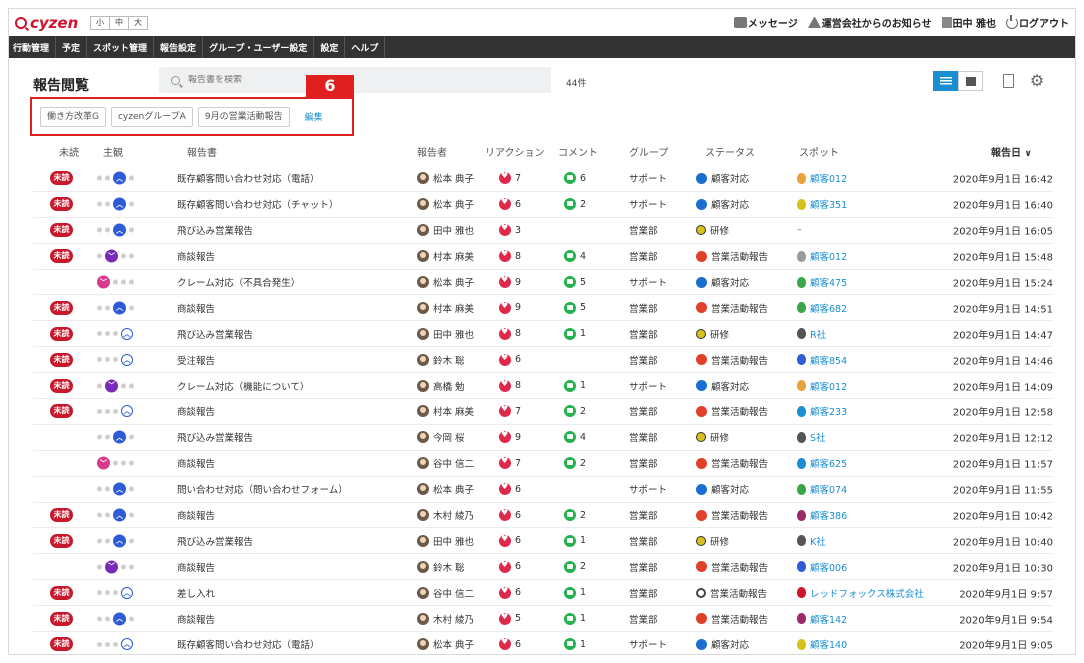 The image size is (1084, 663). What do you see at coordinates (151, 116) in the screenshot?
I see `tag-filter: cyzenグループA` at bounding box center [151, 116].